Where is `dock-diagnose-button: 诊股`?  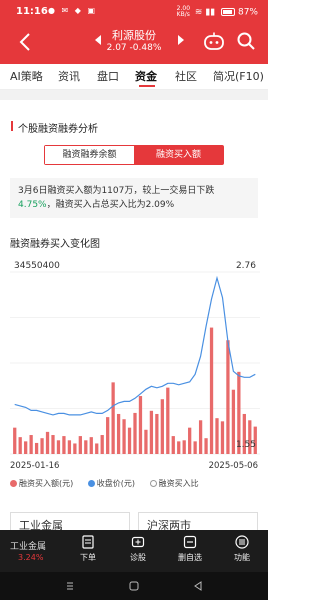 dock-diagnose-button: 诊股 is located at coordinates (138, 549).